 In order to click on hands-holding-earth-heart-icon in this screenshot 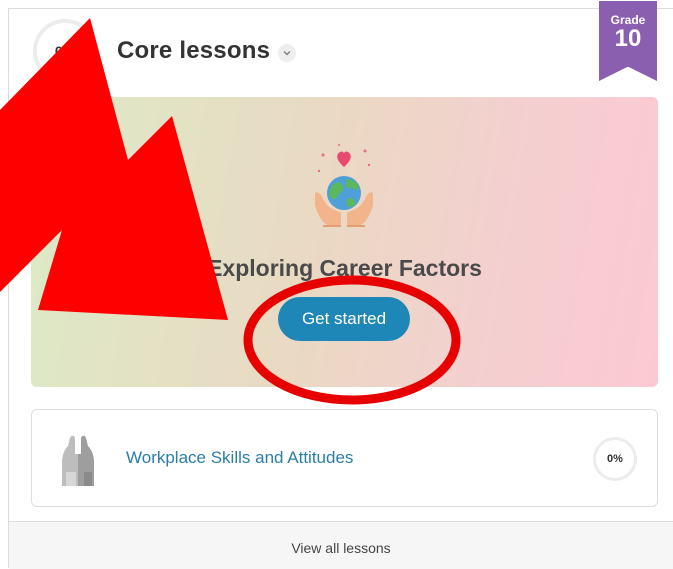, I will do `click(344, 185)`.